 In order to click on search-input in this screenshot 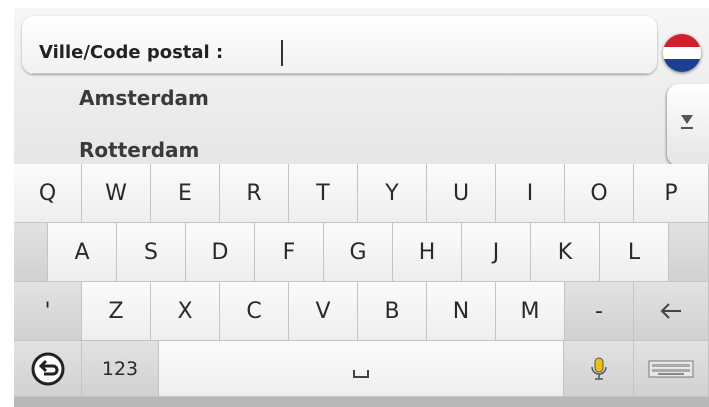, I will do `click(409, 54)`.